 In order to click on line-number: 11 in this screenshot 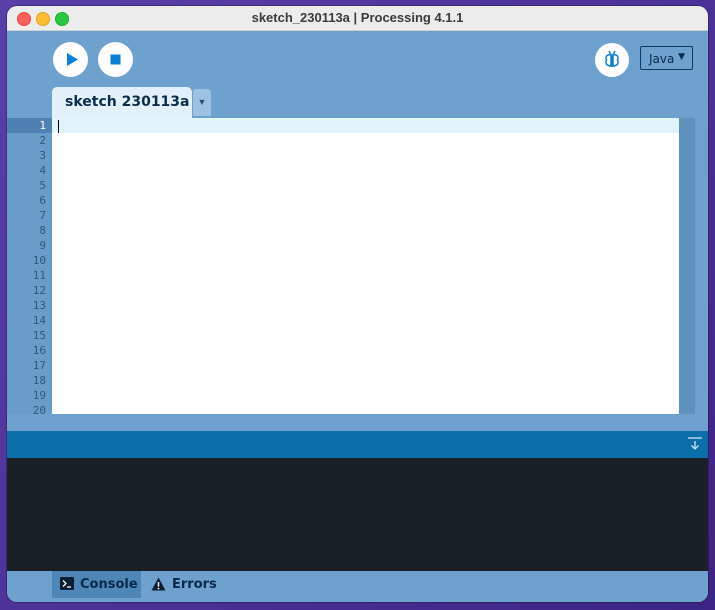, I will do `click(39, 275)`.